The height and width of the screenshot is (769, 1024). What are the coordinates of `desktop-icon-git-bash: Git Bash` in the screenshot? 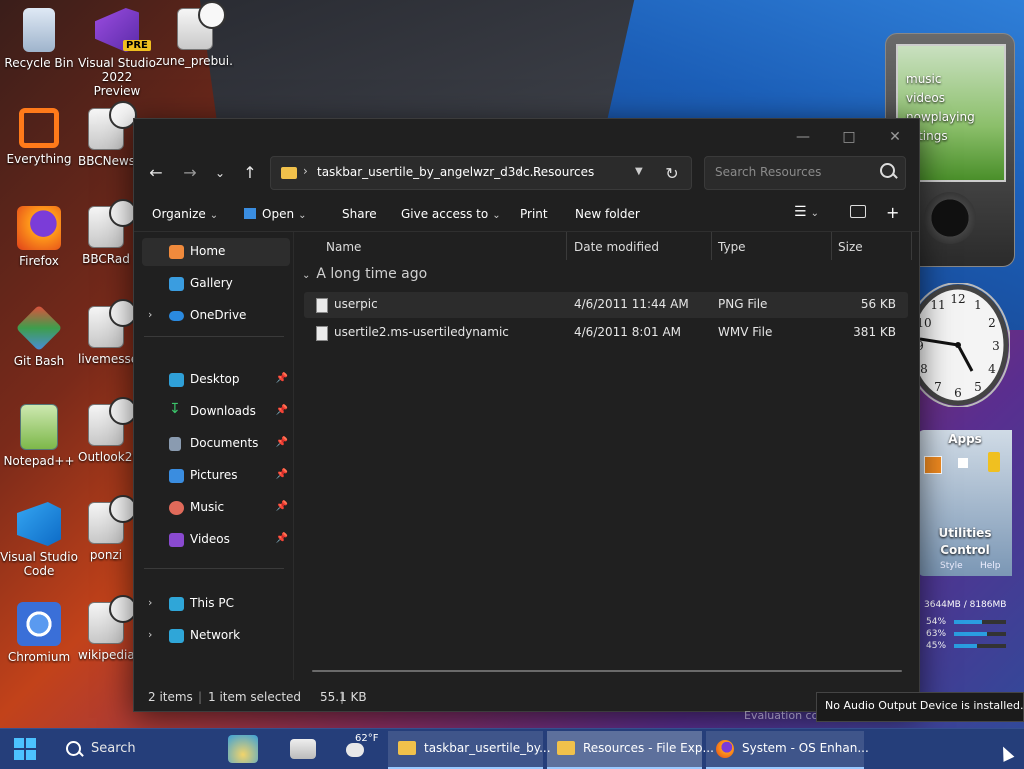 It's located at (39, 336).